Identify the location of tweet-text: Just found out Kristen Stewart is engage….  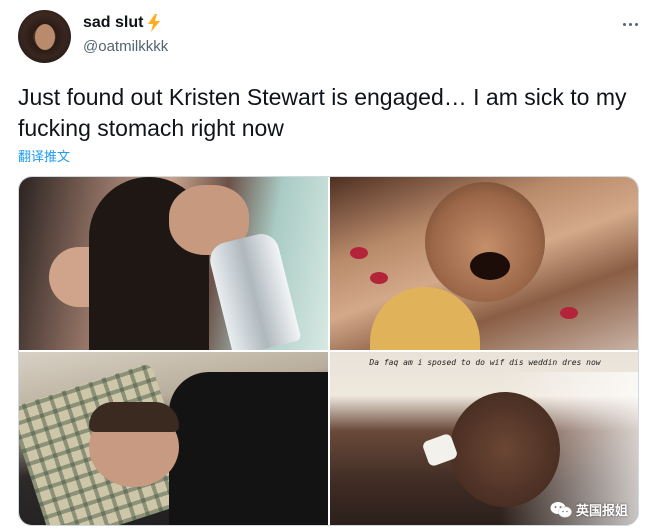
(322, 112).